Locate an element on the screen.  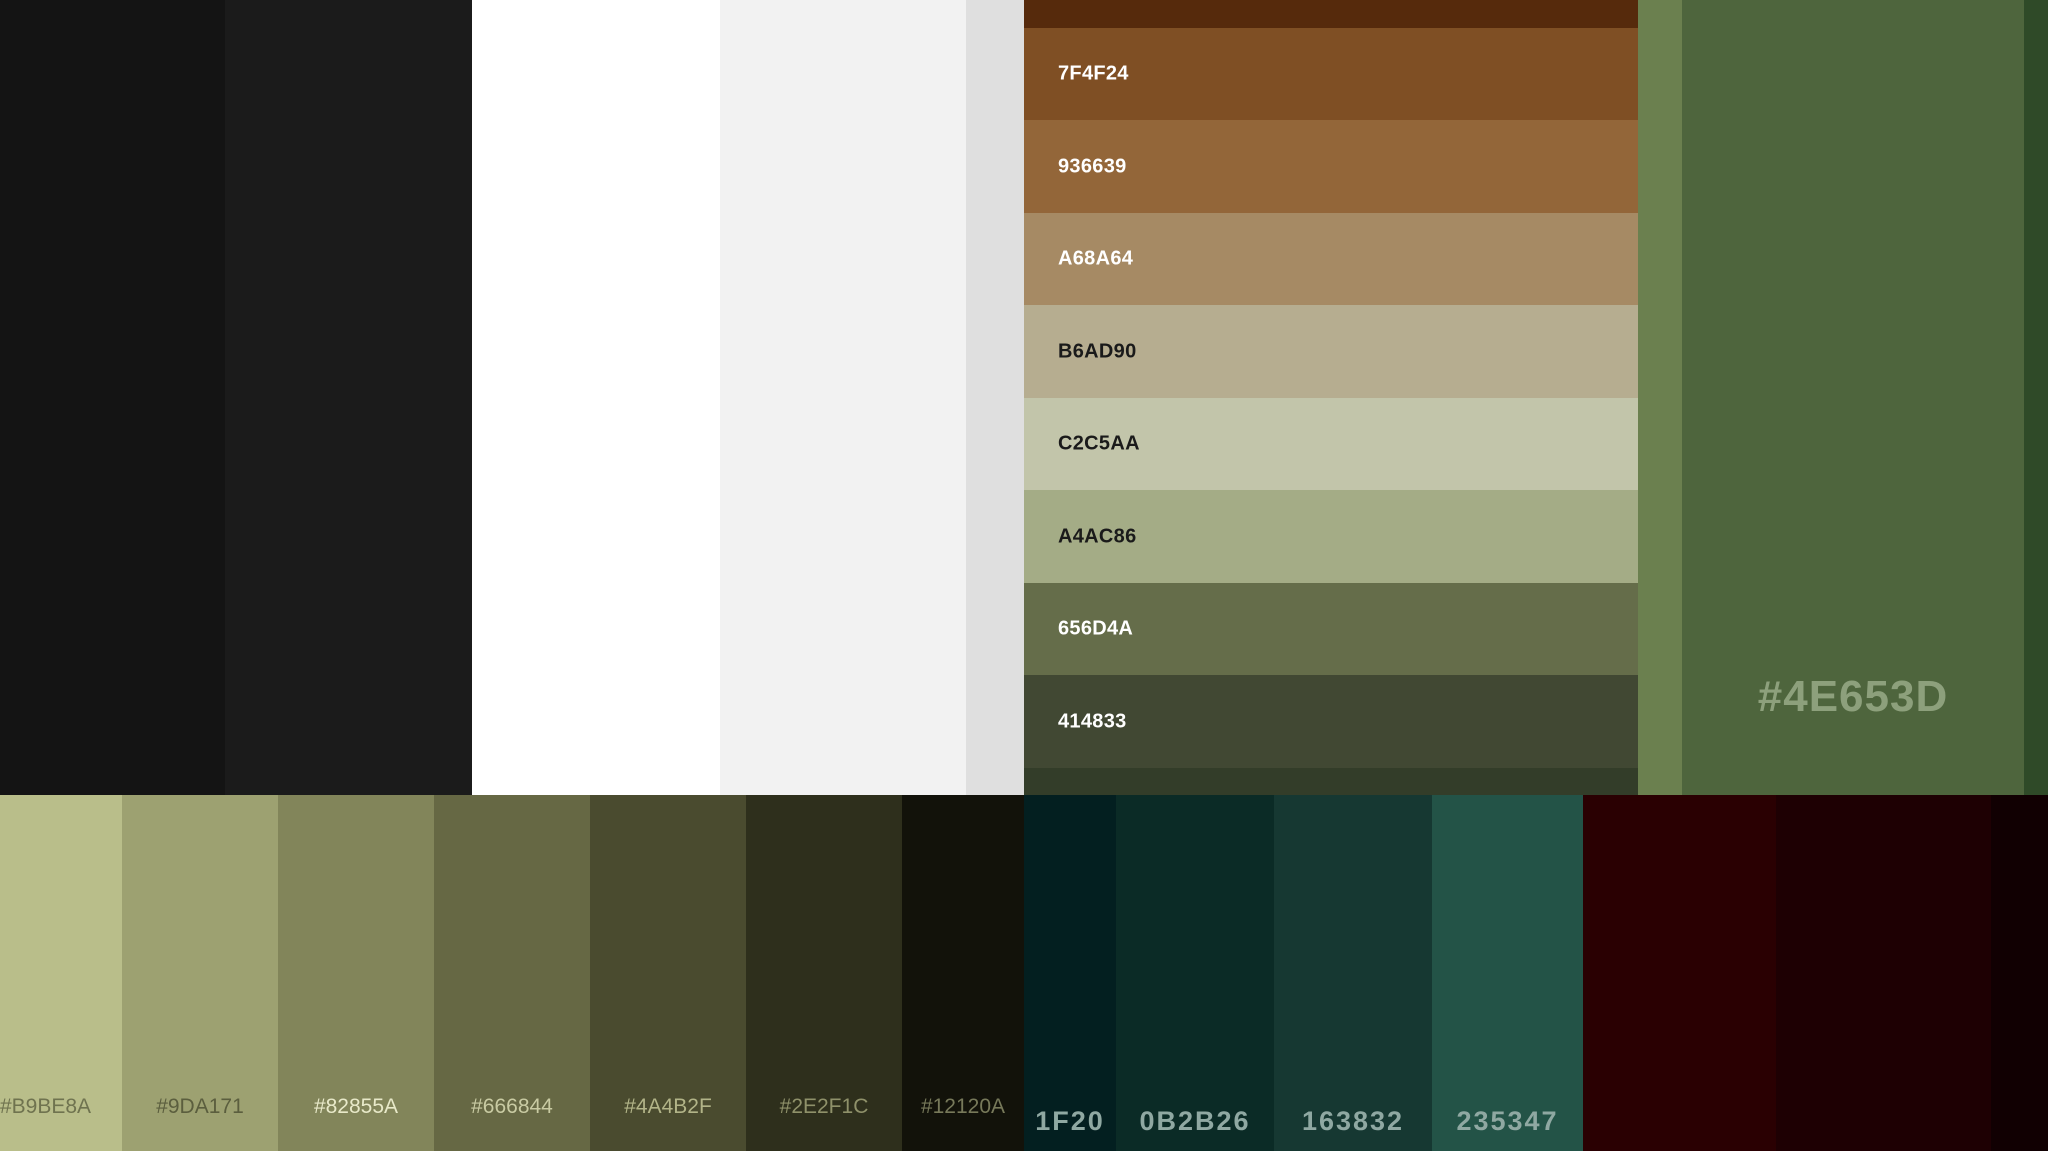
swatch-hex-label: #12120A is located at coordinates (963, 1106).